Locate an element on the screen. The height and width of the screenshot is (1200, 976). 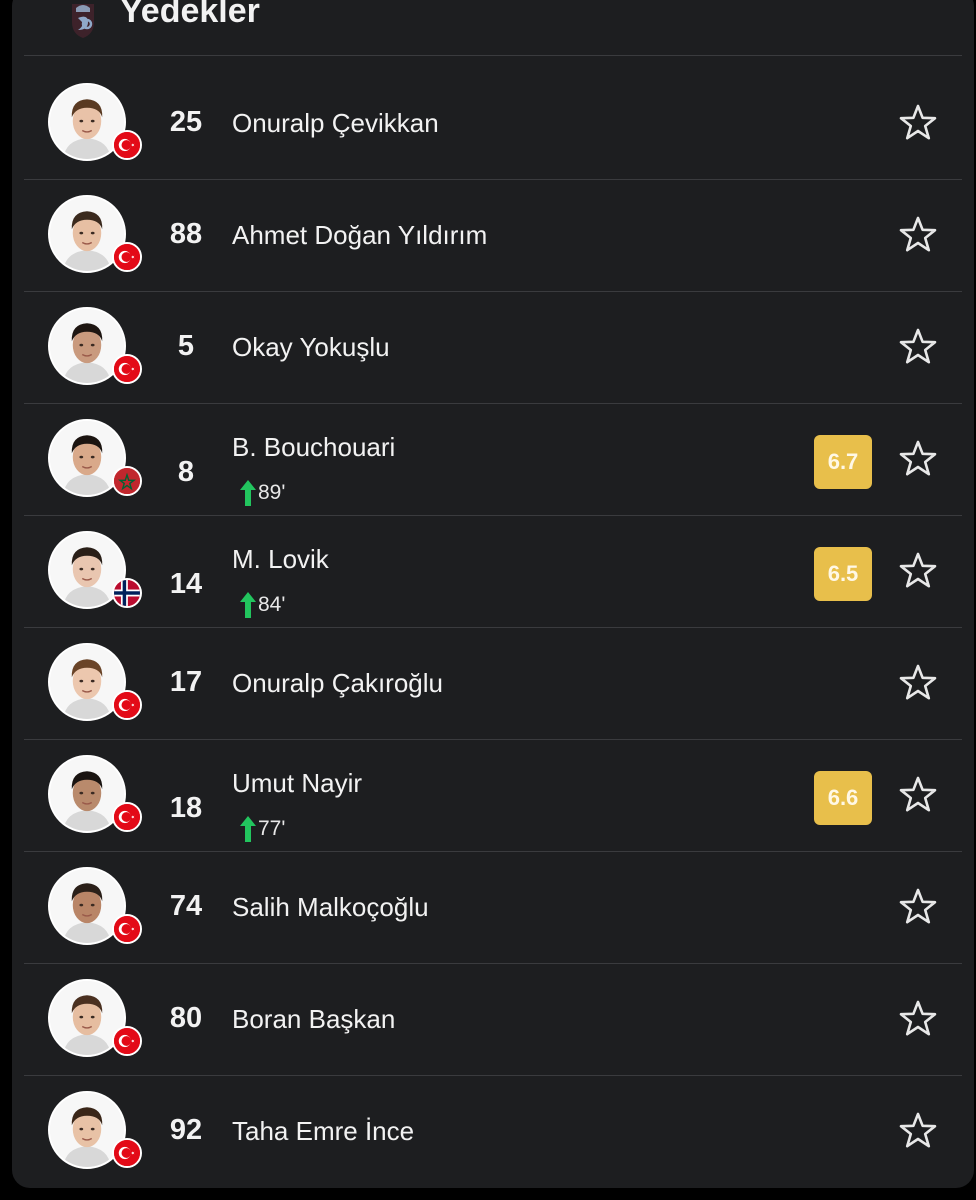
player-name: Taha Emre İnce is located at coordinates (323, 1131).